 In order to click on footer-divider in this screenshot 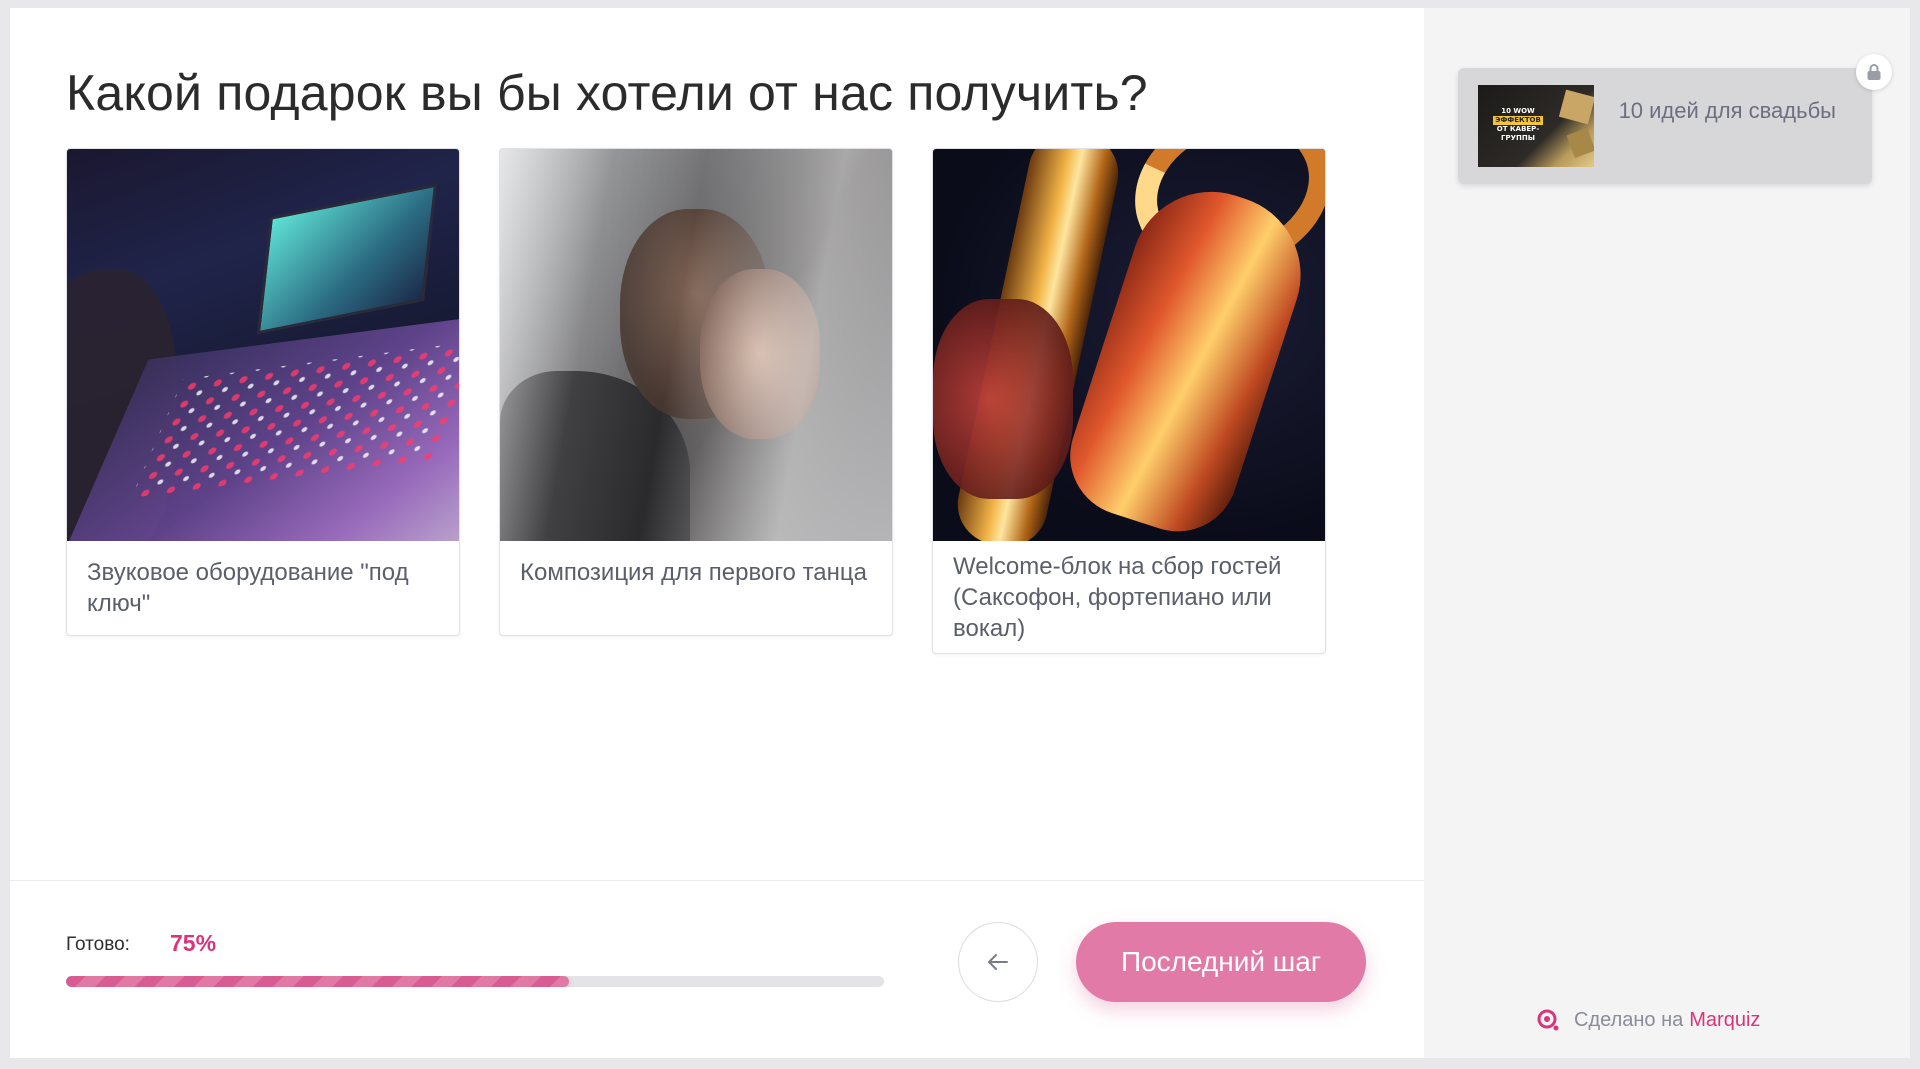, I will do `click(717, 880)`.